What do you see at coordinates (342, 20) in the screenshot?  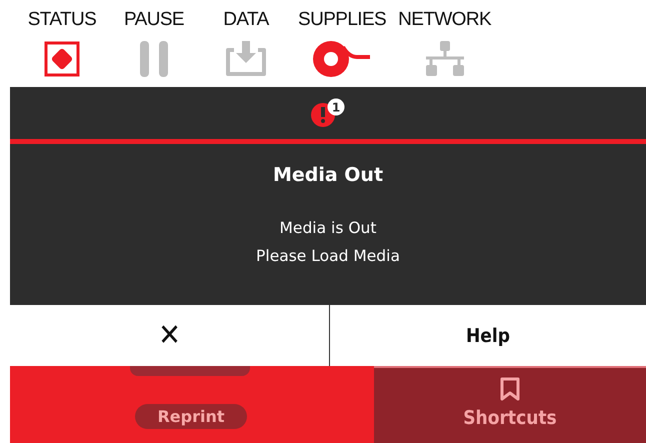 I see `status-tab-label: SUPPLIES` at bounding box center [342, 20].